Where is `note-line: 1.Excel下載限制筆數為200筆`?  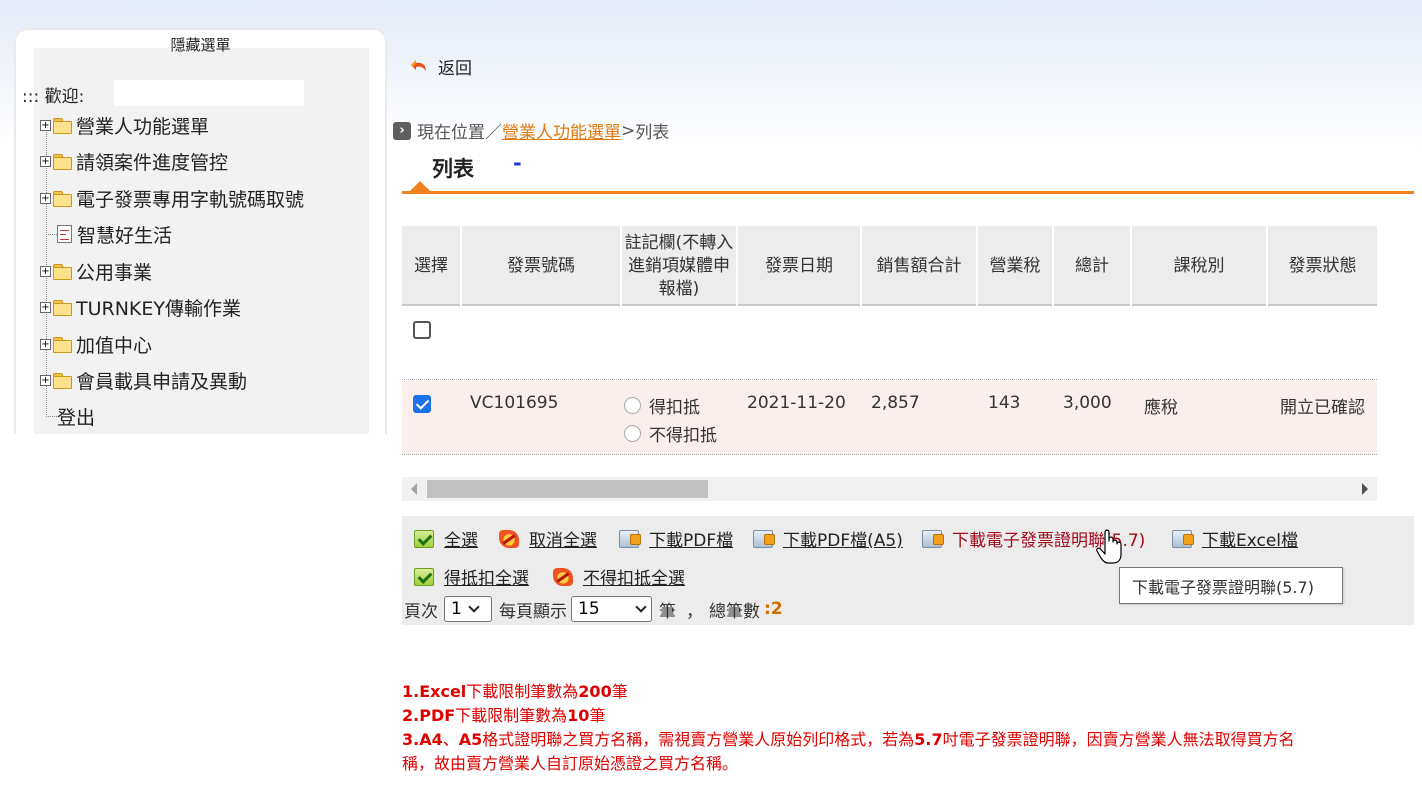 note-line: 1.Excel下載限制筆數為200筆 is located at coordinates (515, 691).